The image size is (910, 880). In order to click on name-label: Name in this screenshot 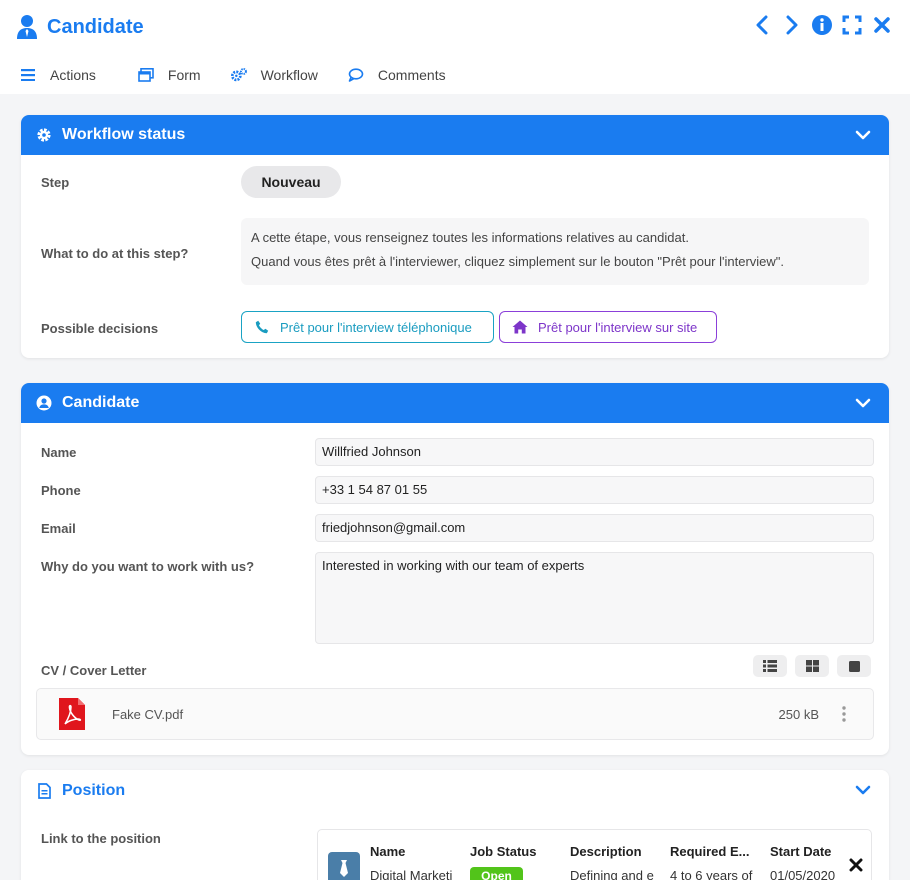, I will do `click(59, 452)`.